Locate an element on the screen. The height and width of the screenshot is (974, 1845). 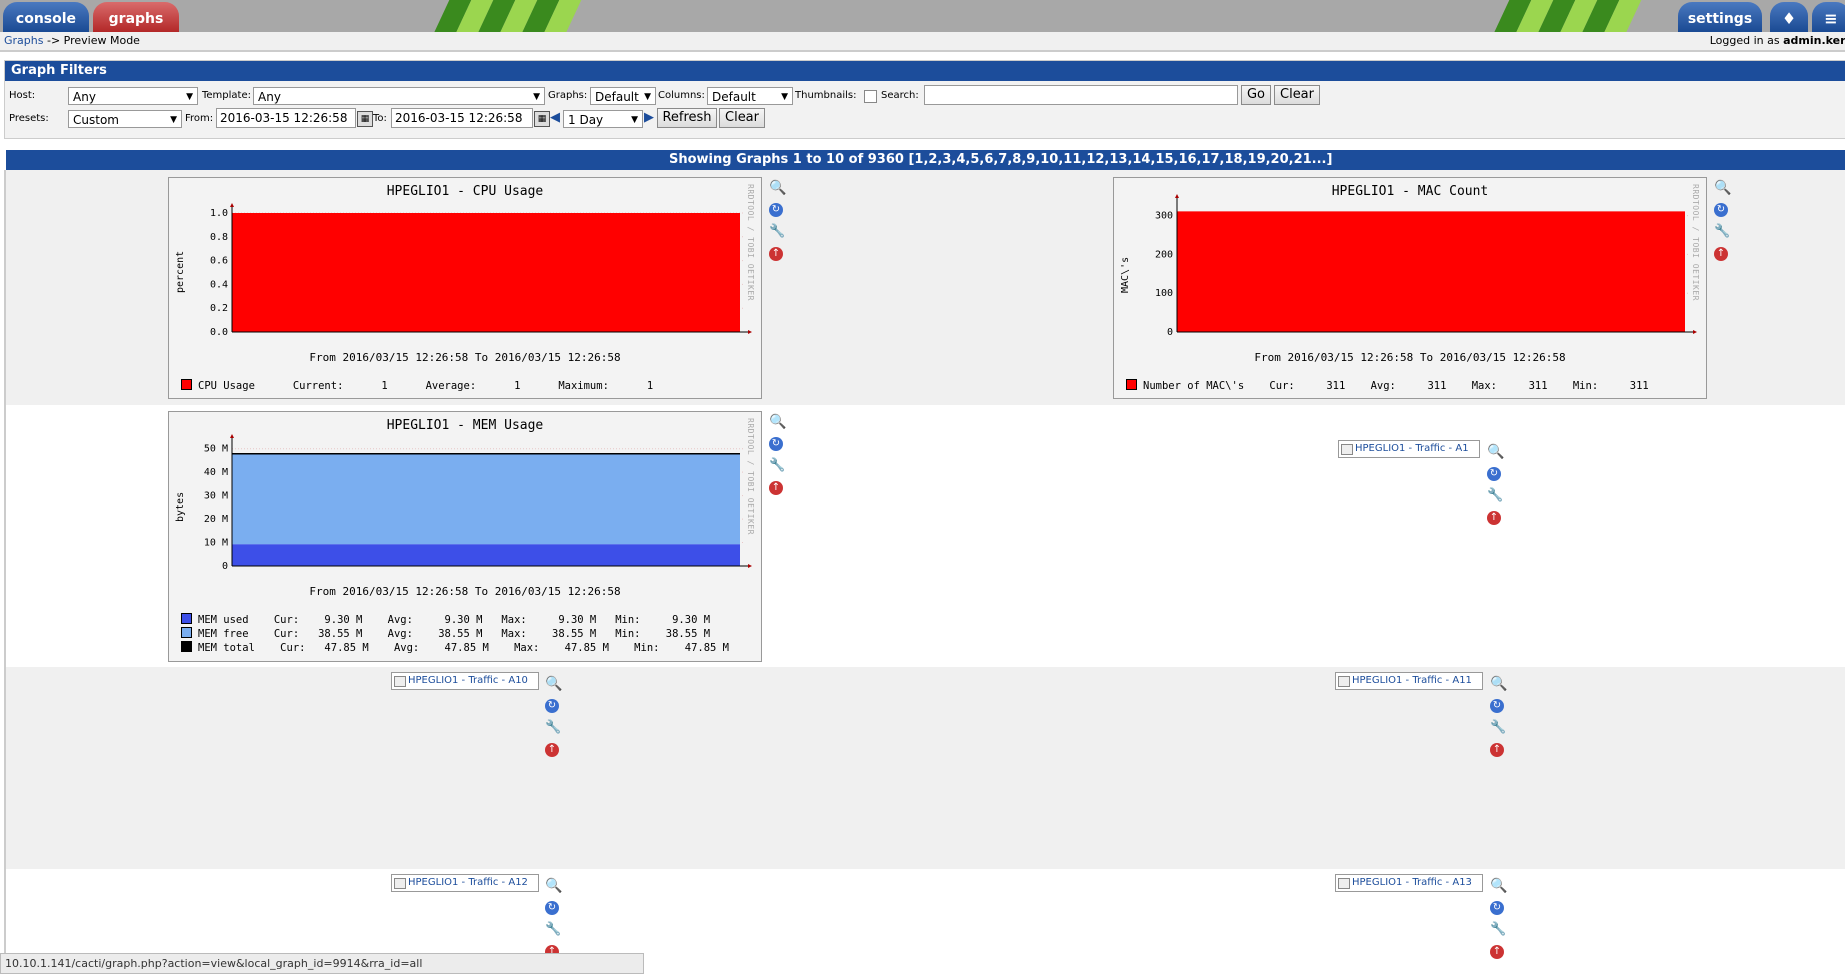
shift-left-icon: ◀ is located at coordinates (555, 117).